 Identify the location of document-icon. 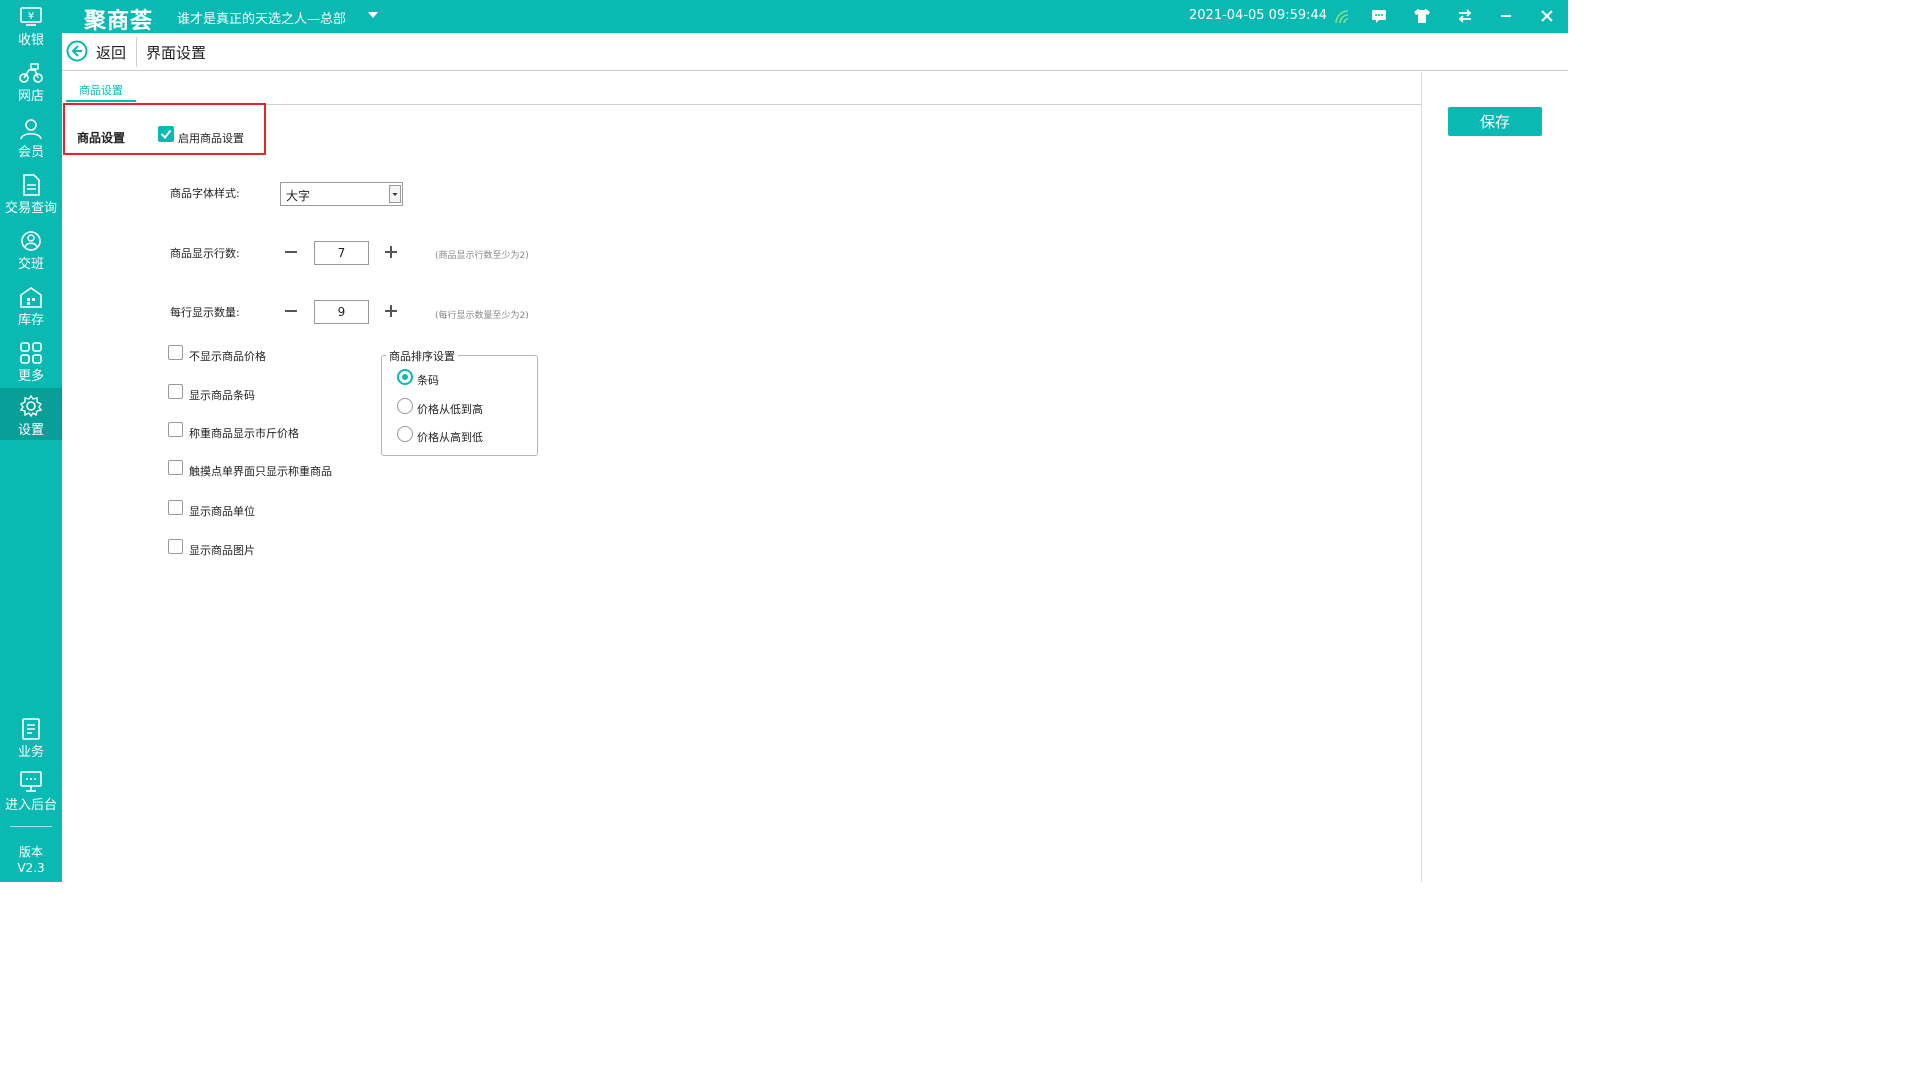
(31, 185).